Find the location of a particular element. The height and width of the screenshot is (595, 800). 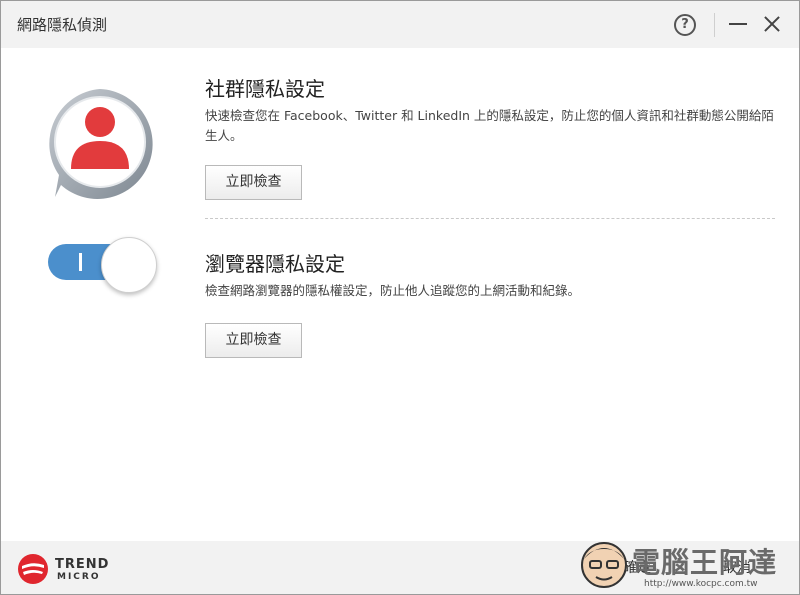

watermark-url: http://www.kocpc.com.tw is located at coordinates (701, 584).